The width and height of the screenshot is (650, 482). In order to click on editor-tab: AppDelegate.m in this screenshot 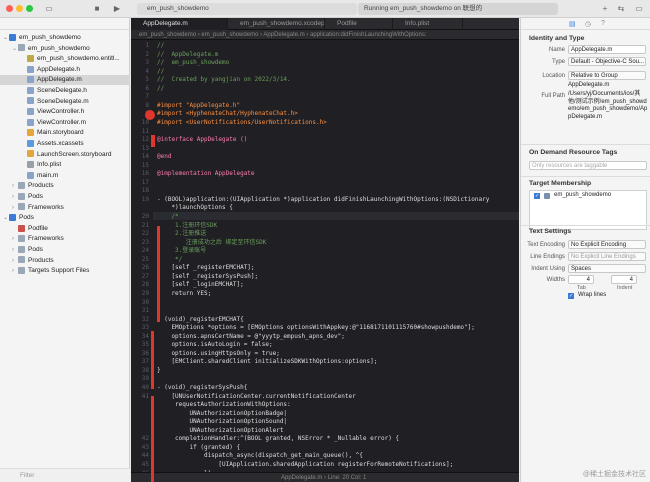, I will do `click(179, 24)`.